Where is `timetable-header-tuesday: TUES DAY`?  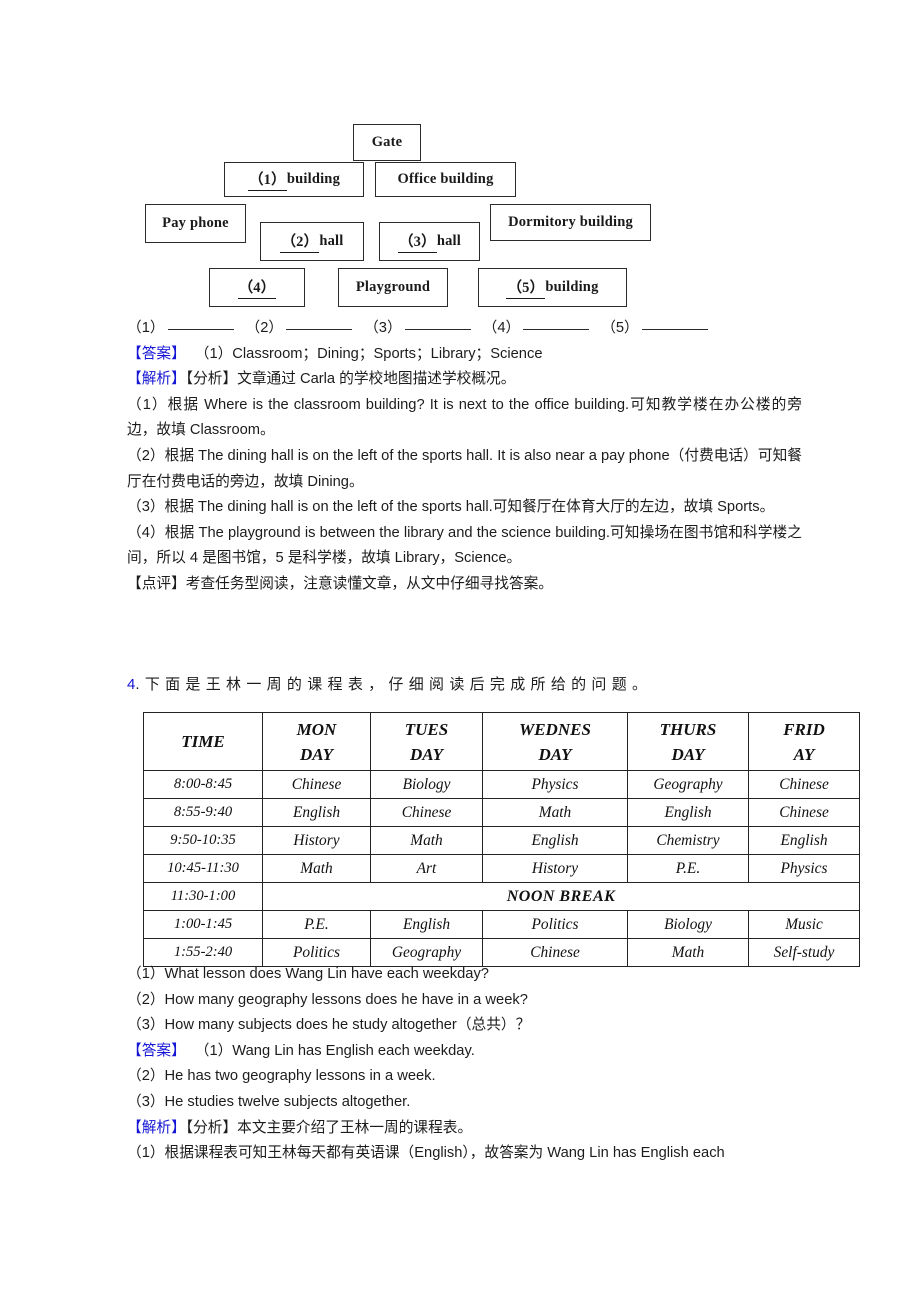
timetable-header-tuesday: TUES DAY is located at coordinates (426, 741).